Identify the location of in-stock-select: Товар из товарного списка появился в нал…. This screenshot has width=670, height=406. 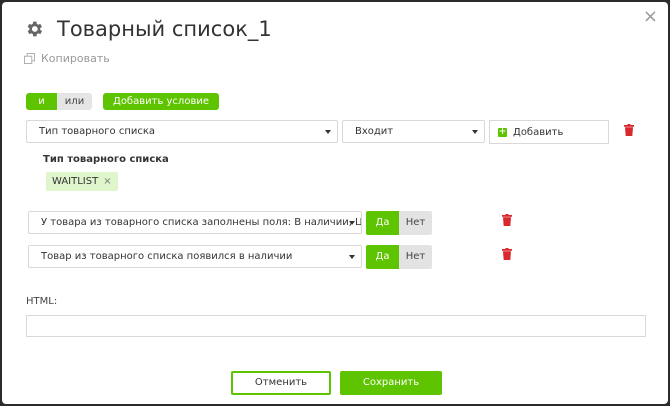
(195, 256).